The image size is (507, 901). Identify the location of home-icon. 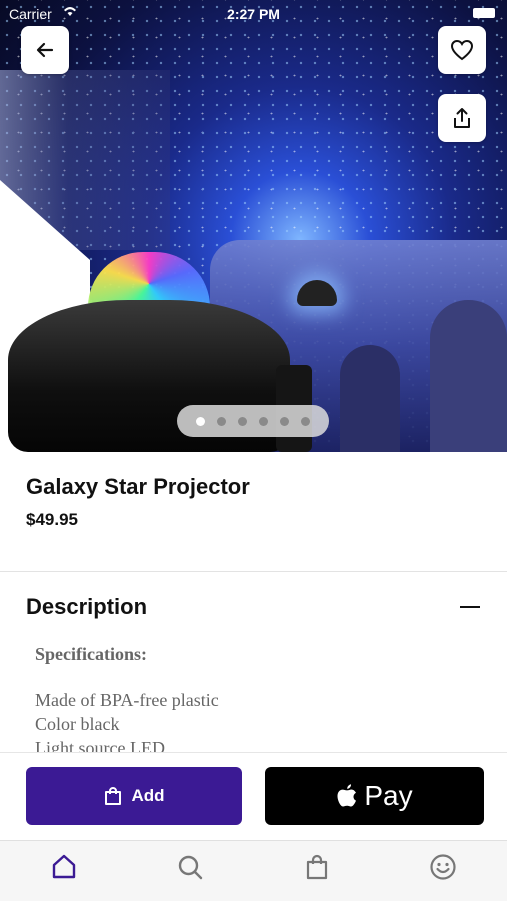
(64, 866).